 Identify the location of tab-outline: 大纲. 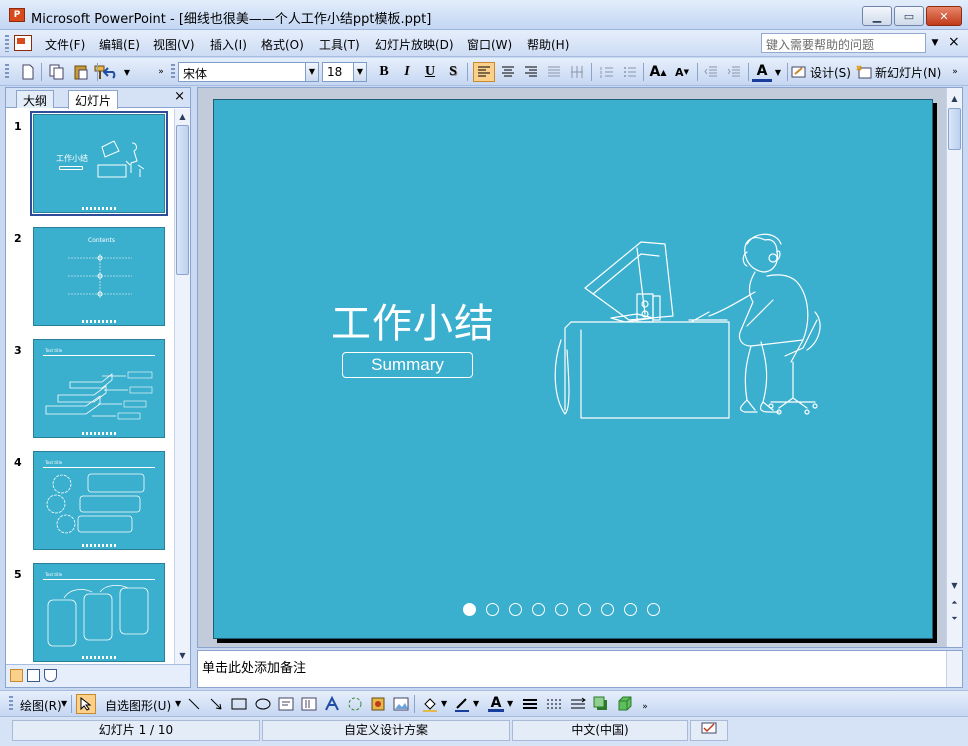
(35, 99).